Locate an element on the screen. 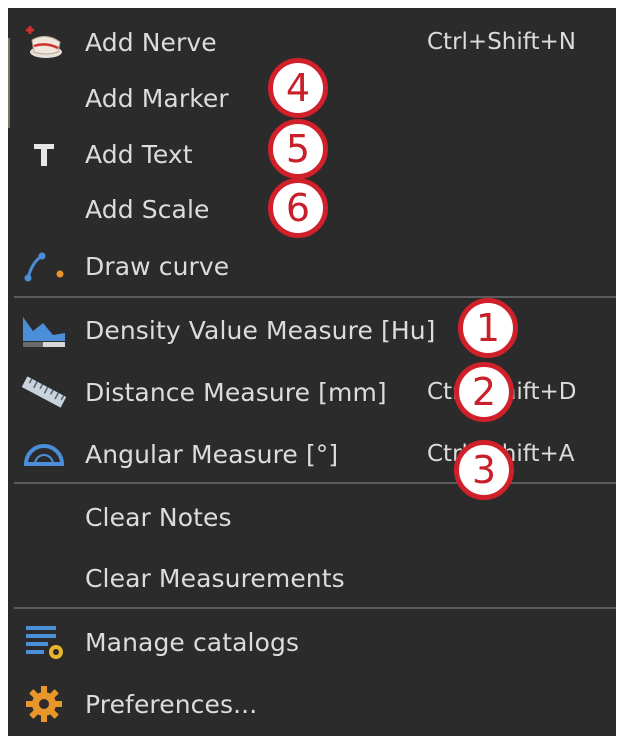 This screenshot has height=736, width=624. density-icon is located at coordinates (44, 330).